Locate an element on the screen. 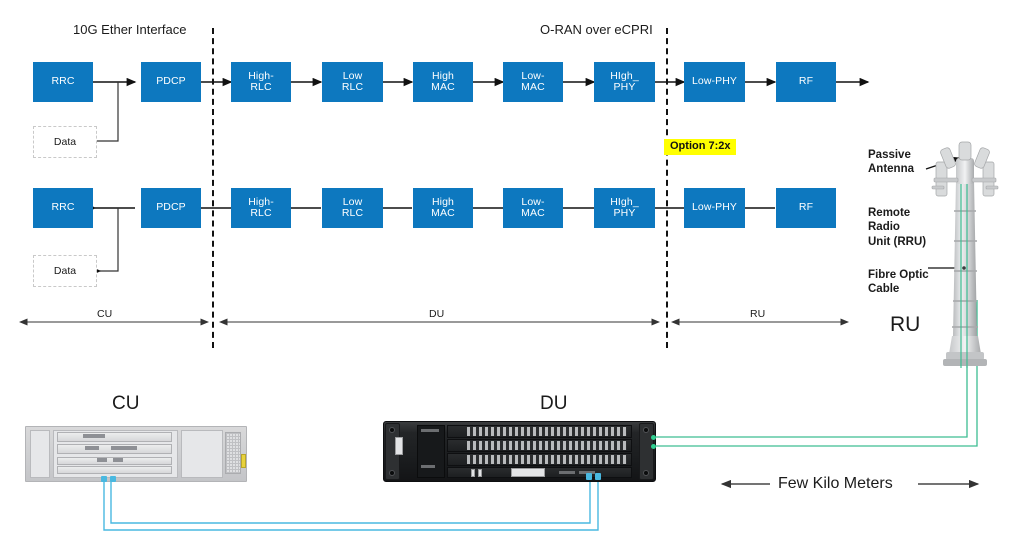 The width and height of the screenshot is (1024, 554). block-uplink-rf: RF is located at coordinates (806, 208).